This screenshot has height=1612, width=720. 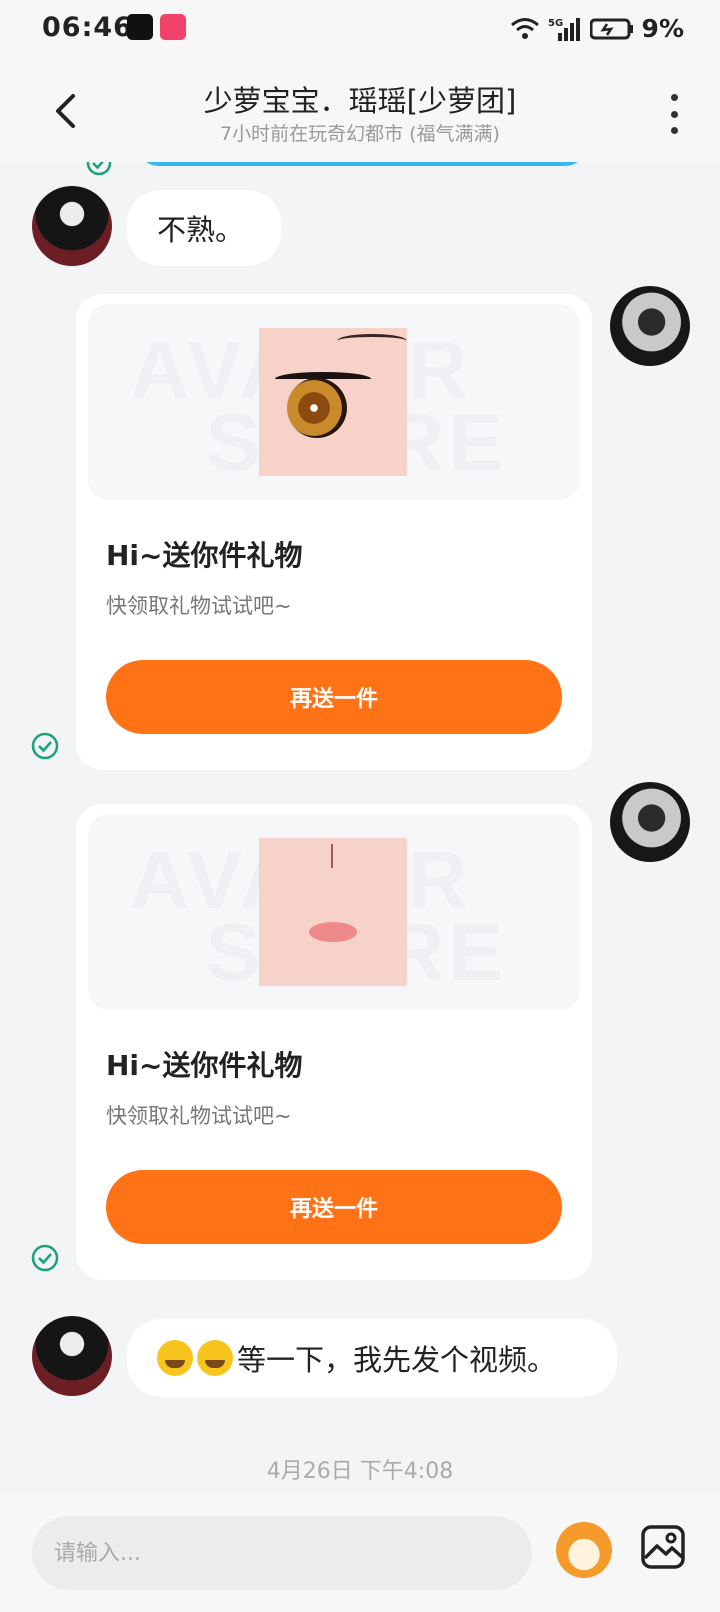 What do you see at coordinates (397, 1360) in the screenshot?
I see `message-text: 等一下，我先发个视频。` at bounding box center [397, 1360].